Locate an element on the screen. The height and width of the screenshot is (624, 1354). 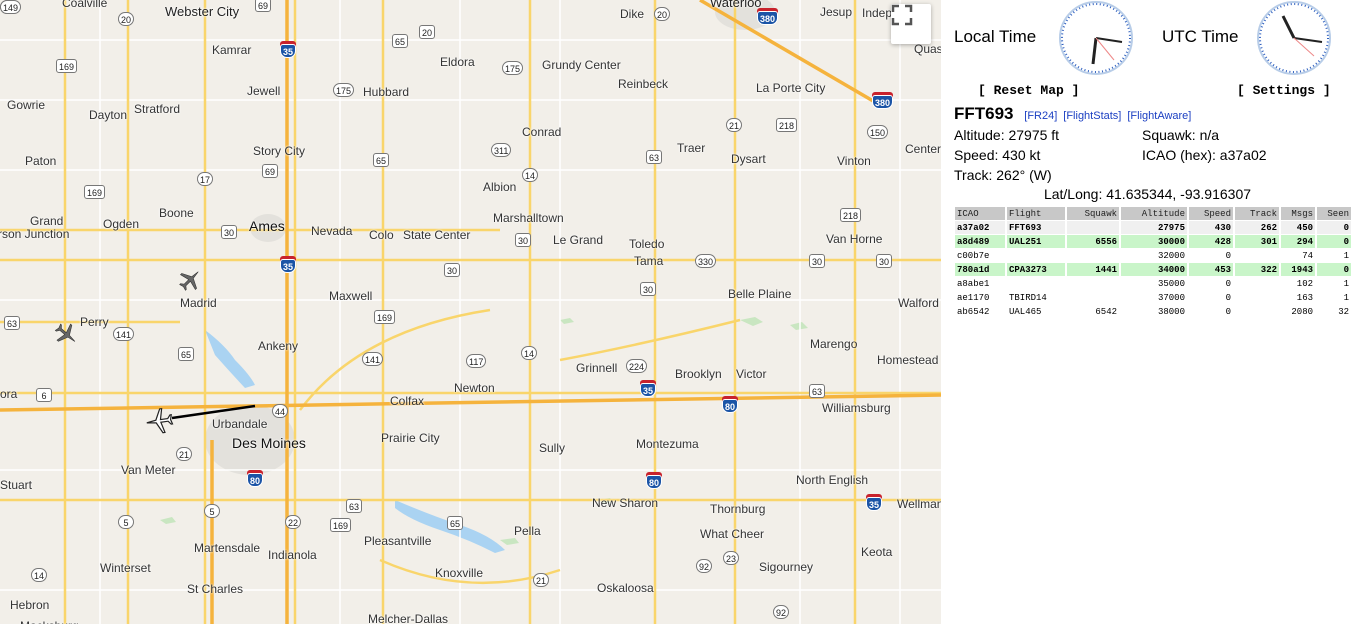
aircraft-row: c00b7e 32000 0 74 1 is located at coordinates (1153, 255).